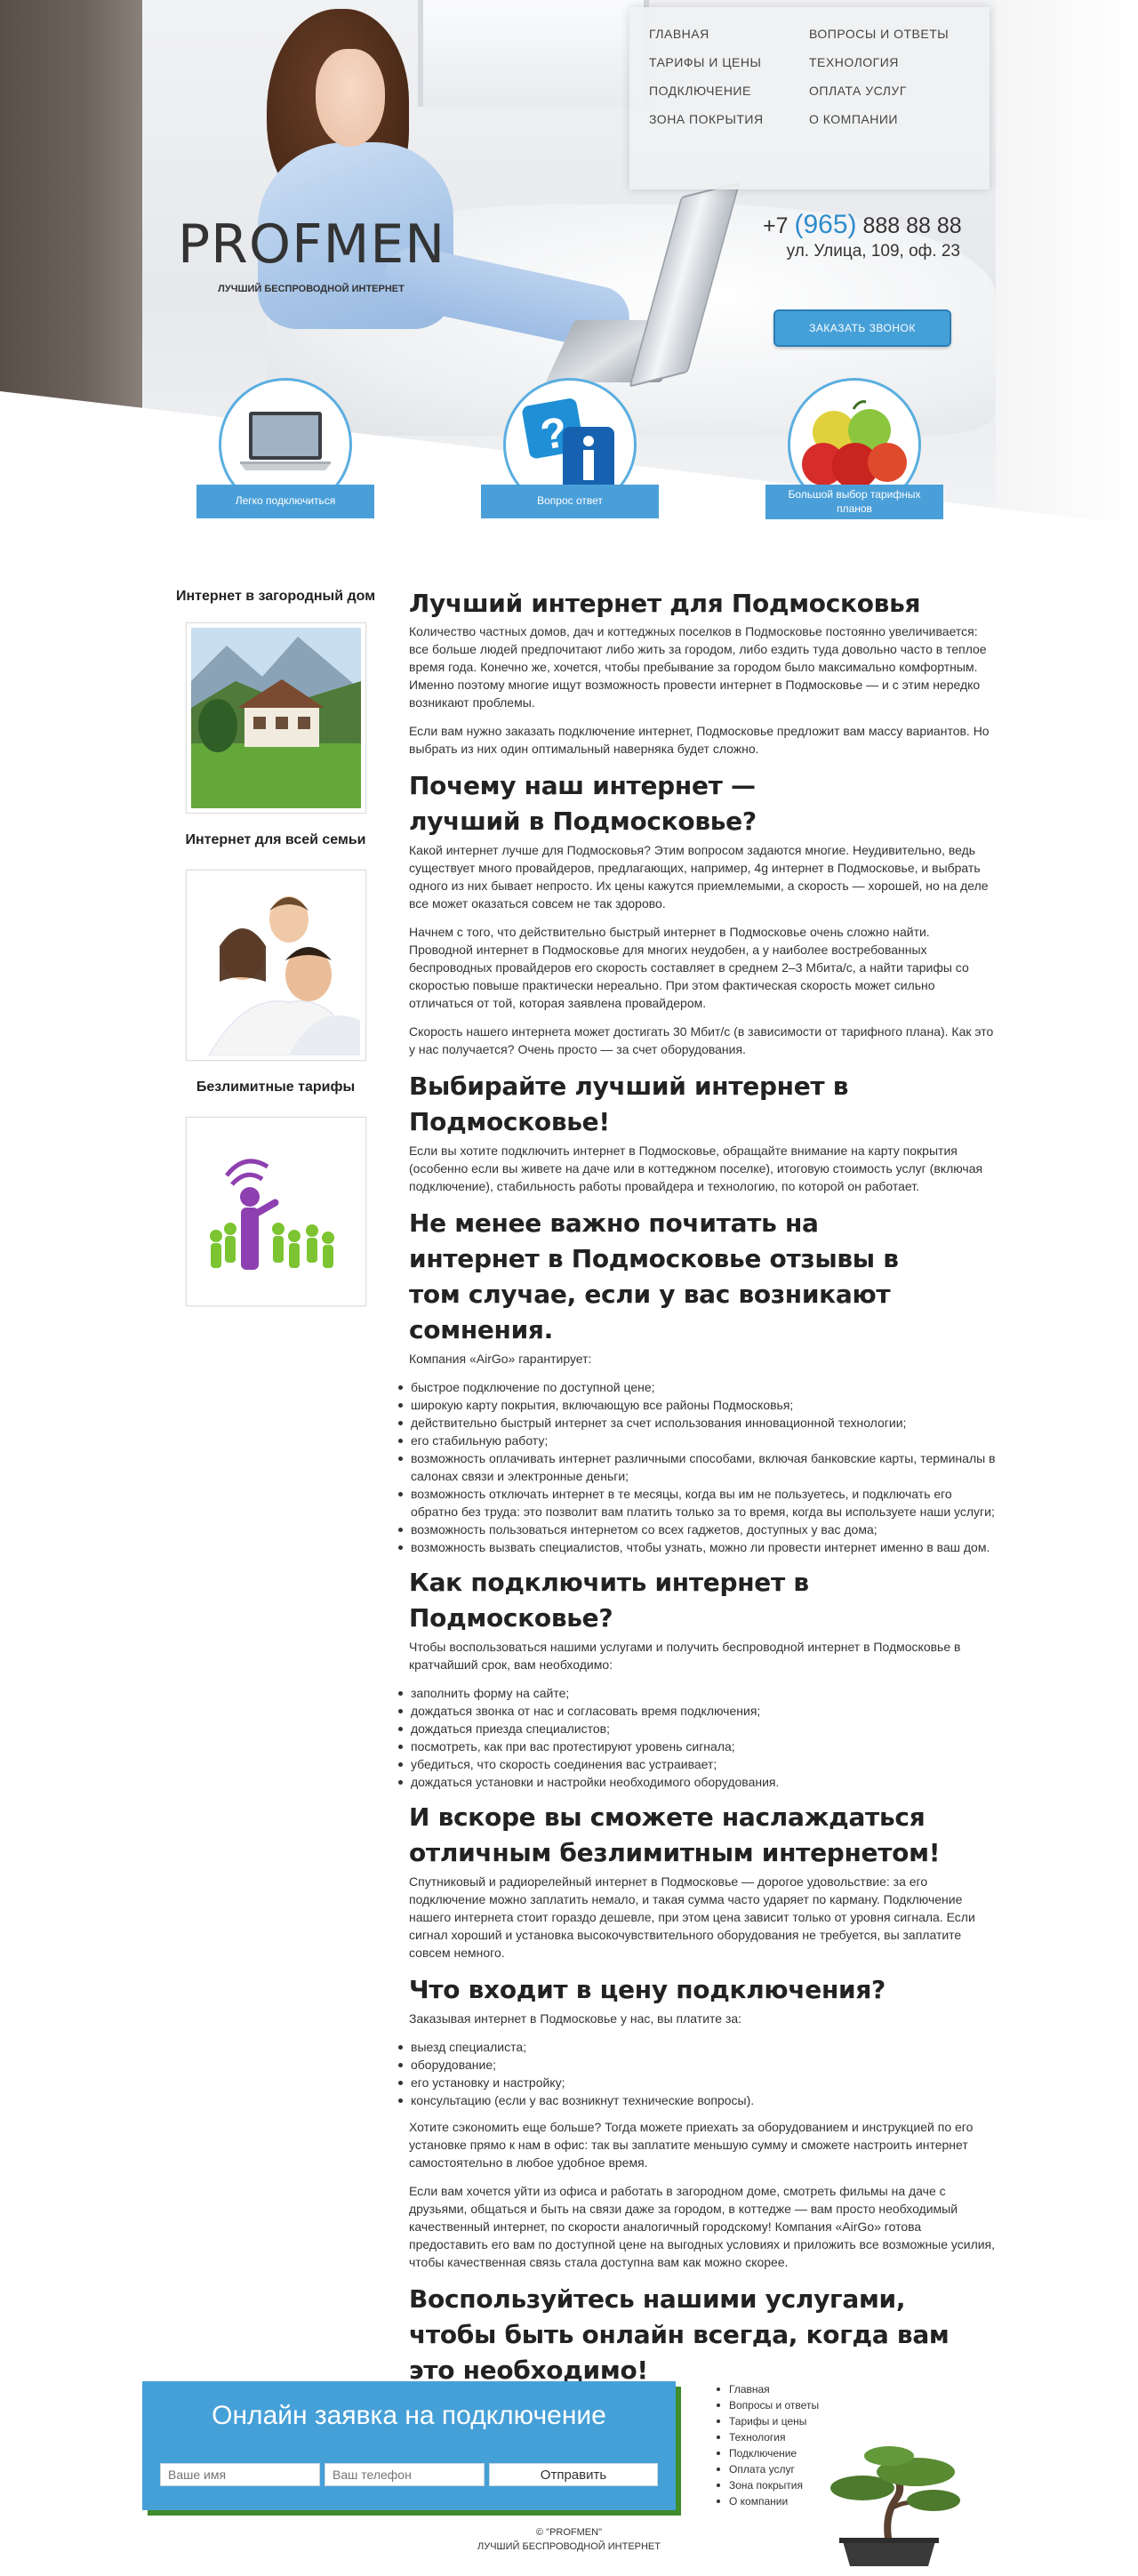 Image resolution: width=1138 pixels, height=2576 pixels. Describe the element at coordinates (729, 91) in the screenshot. I see `nav-link-connection: Подключение` at that location.